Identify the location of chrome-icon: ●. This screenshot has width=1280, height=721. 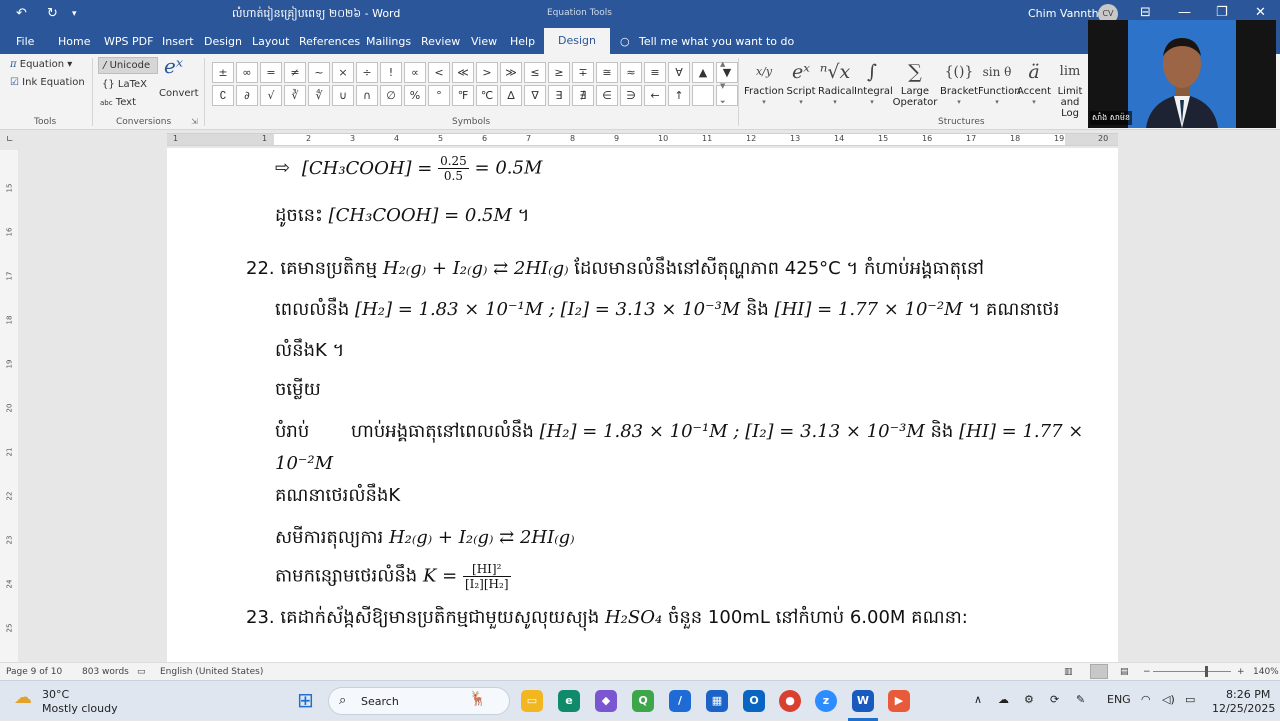
(790, 701).